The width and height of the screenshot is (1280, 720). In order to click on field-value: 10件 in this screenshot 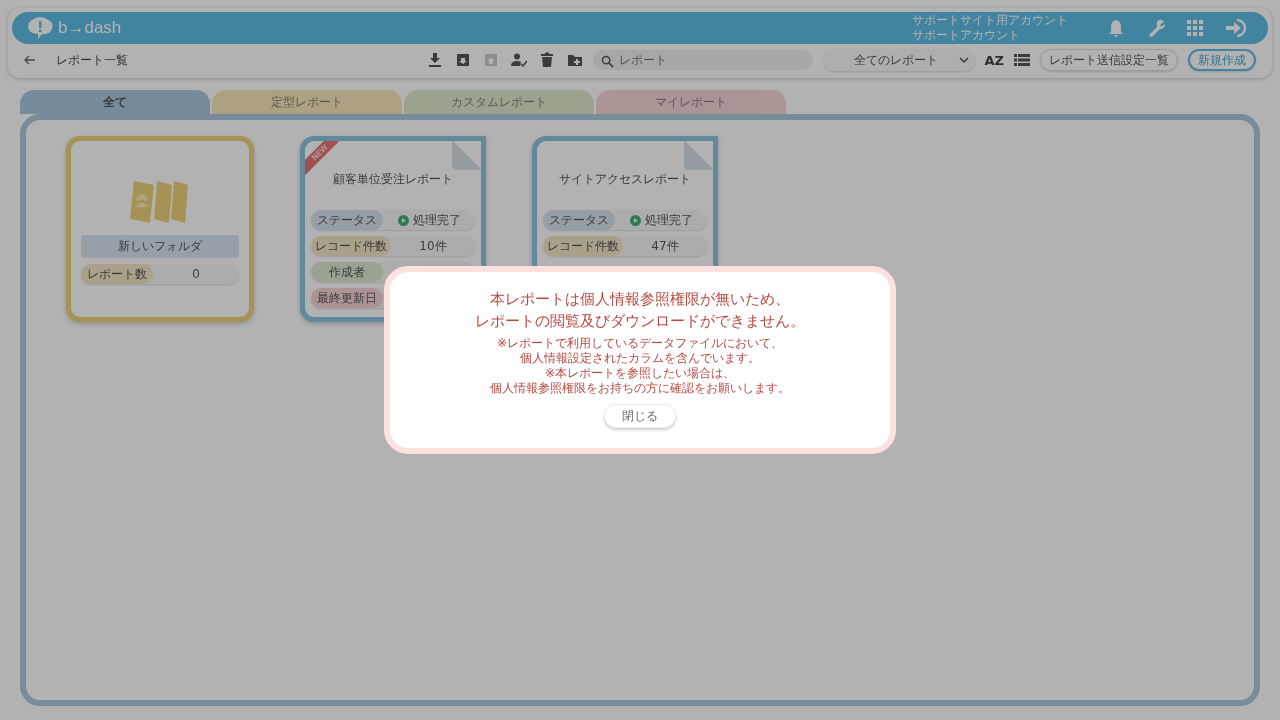, I will do `click(433, 246)`.